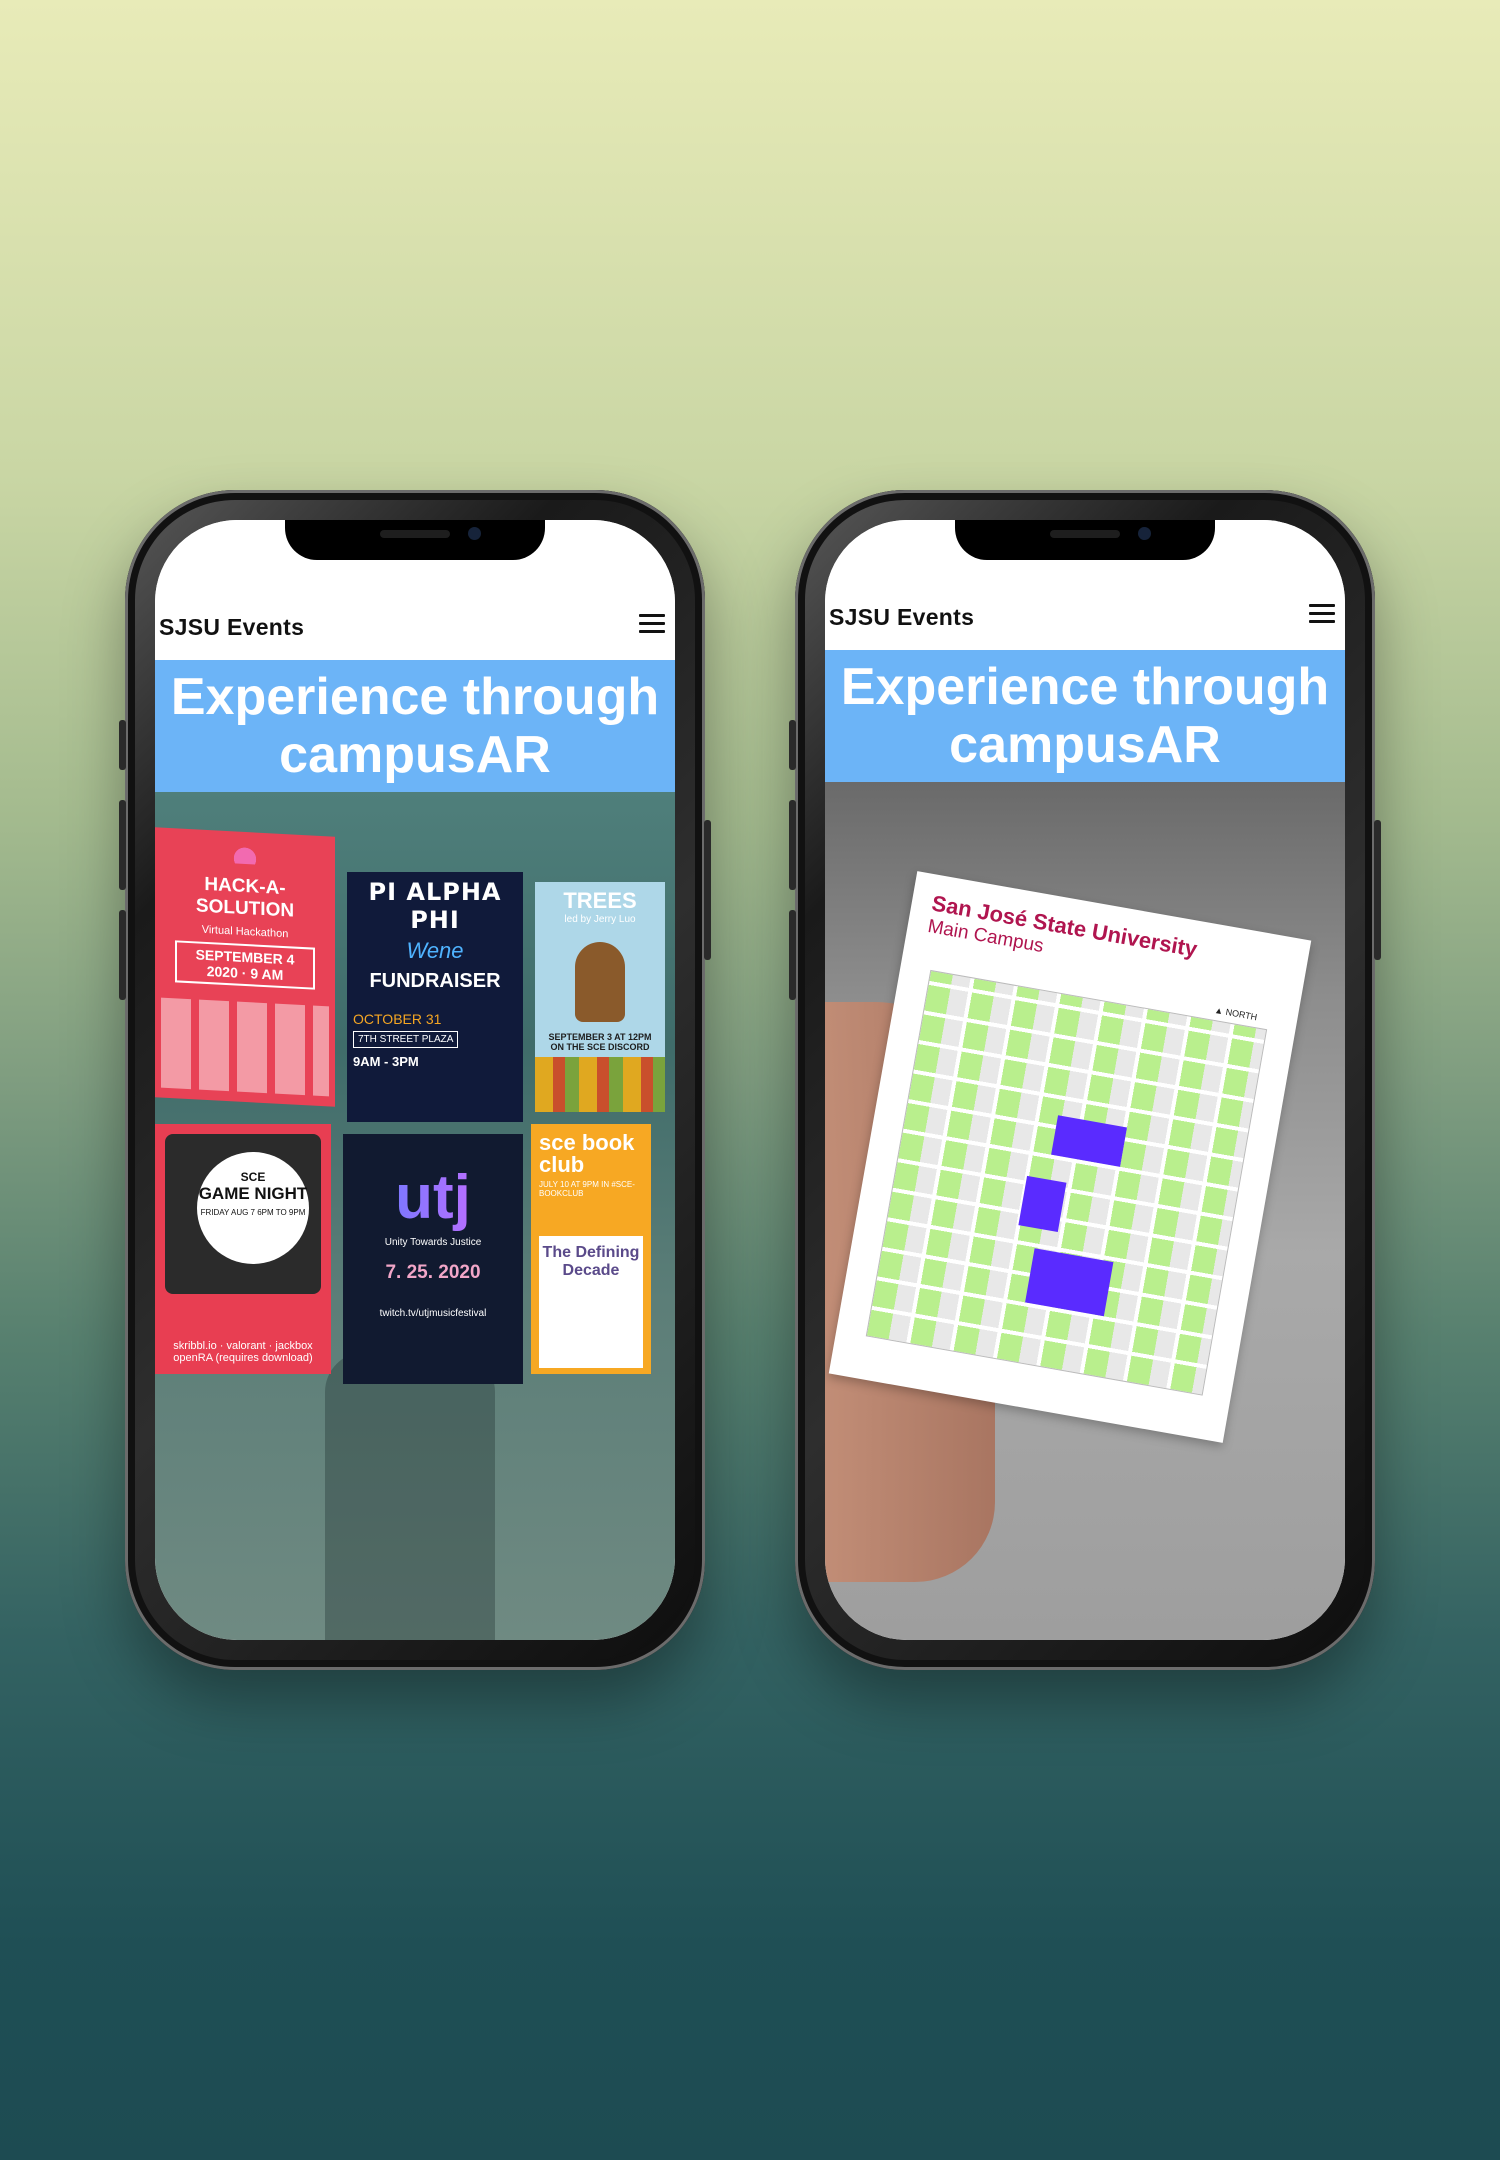 The width and height of the screenshot is (1500, 2160). I want to click on poster-org: SCE, so click(253, 1177).